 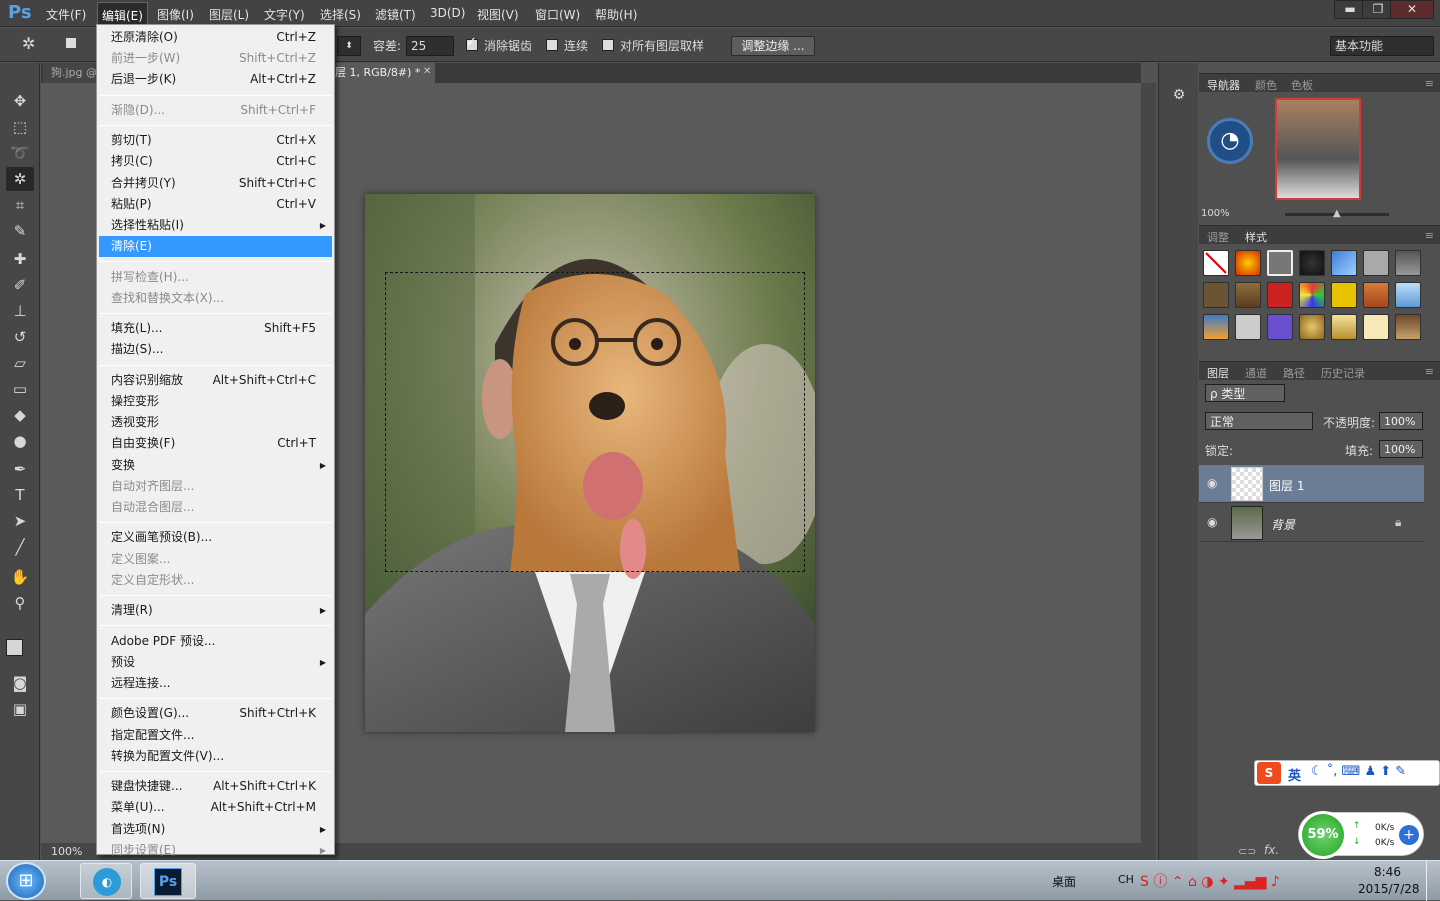 What do you see at coordinates (1148, 463) in the screenshot?
I see `vertical-scrollbar` at bounding box center [1148, 463].